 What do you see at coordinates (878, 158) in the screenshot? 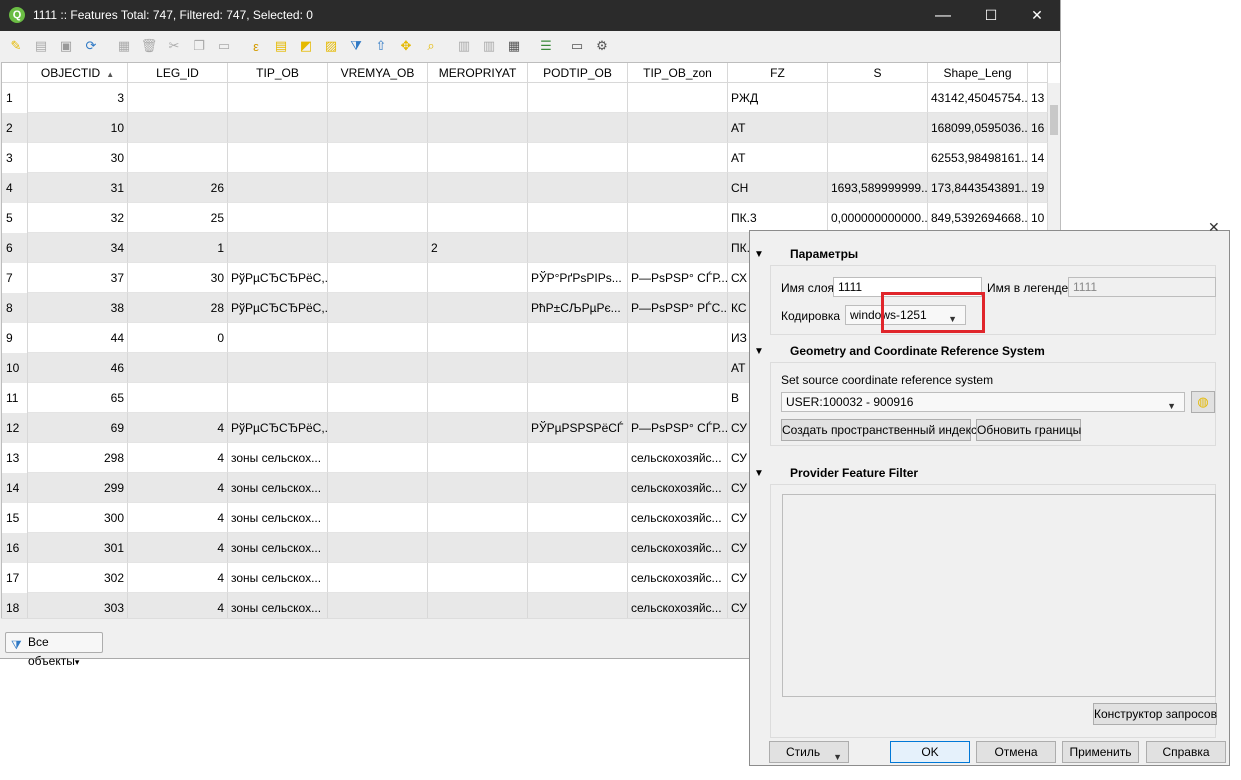
I see `table-cell-s` at bounding box center [878, 158].